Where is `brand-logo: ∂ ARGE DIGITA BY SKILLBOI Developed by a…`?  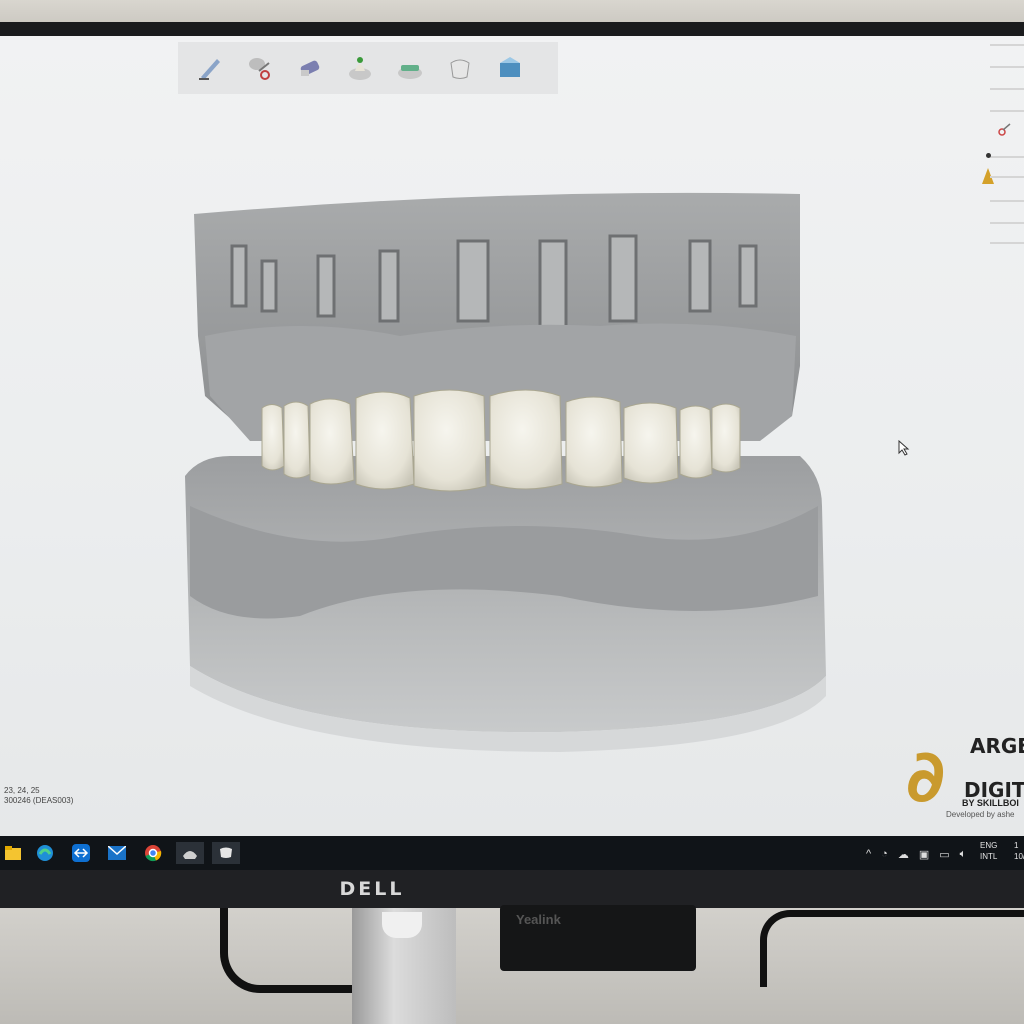
brand-logo: ∂ ARGE DIGITA BY SKILLBOI Developed by a… is located at coordinates (962, 787).